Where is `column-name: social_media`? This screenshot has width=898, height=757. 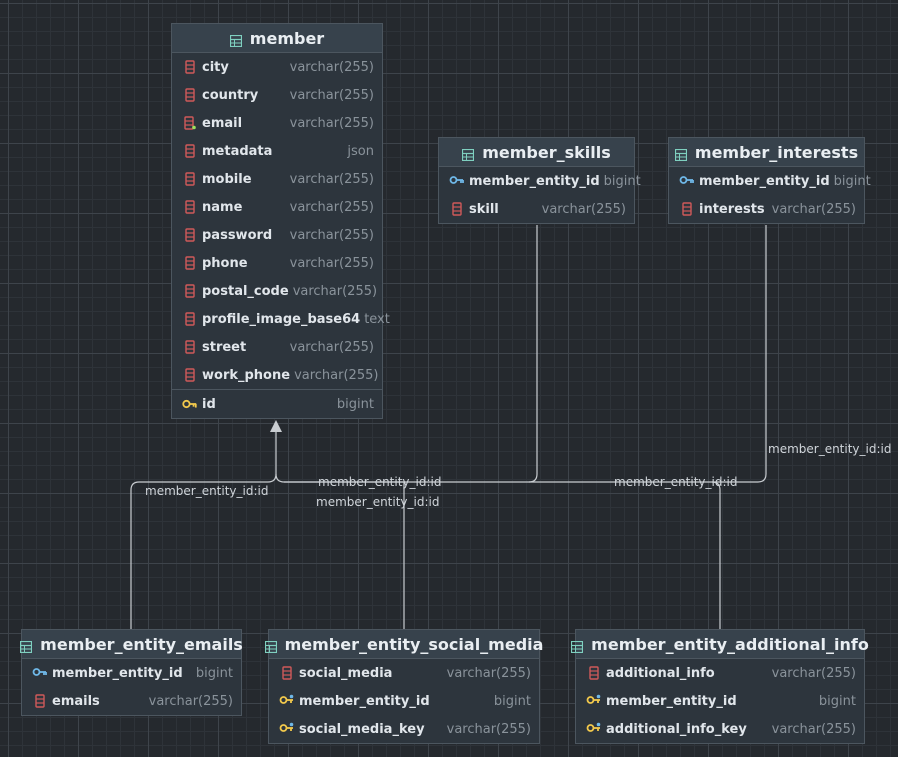
column-name: social_media is located at coordinates (346, 673).